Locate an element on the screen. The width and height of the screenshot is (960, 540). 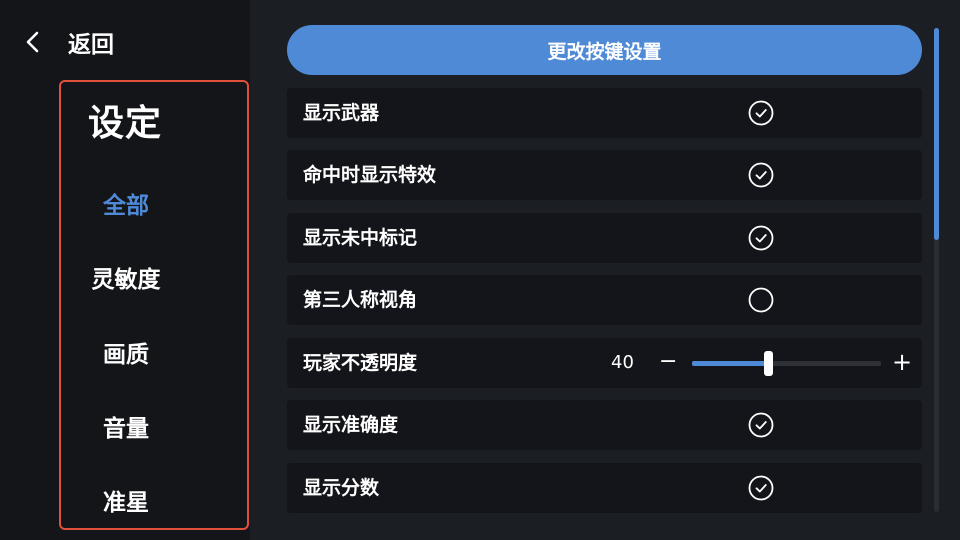
menu-item-graphics: 画质 is located at coordinates (126, 352).